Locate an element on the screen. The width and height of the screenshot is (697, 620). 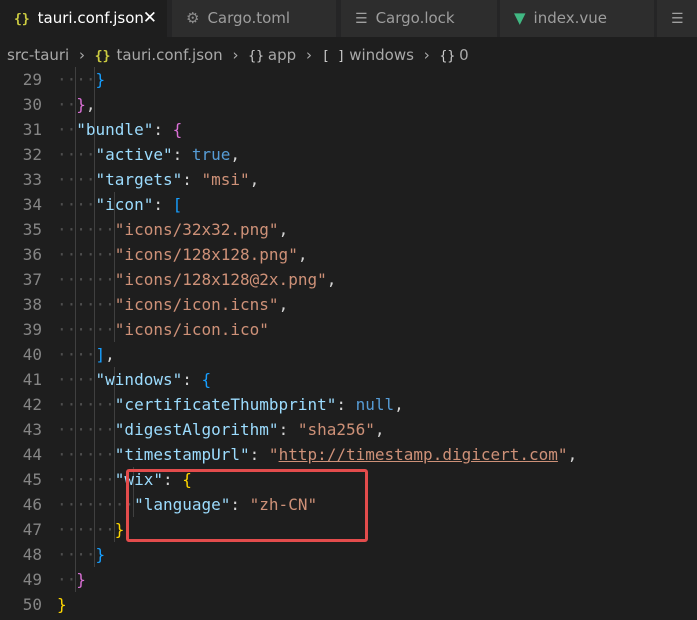
line-number: 30 is located at coordinates (32, 104).